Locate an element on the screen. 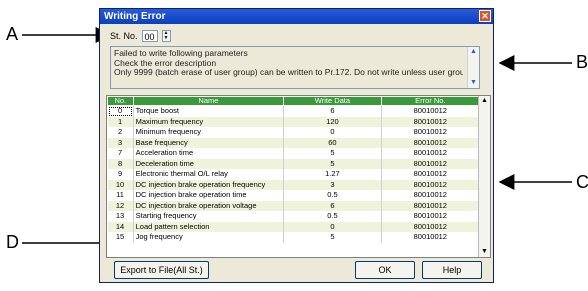 The width and height of the screenshot is (588, 291). cell-no: 2 is located at coordinates (120, 132).